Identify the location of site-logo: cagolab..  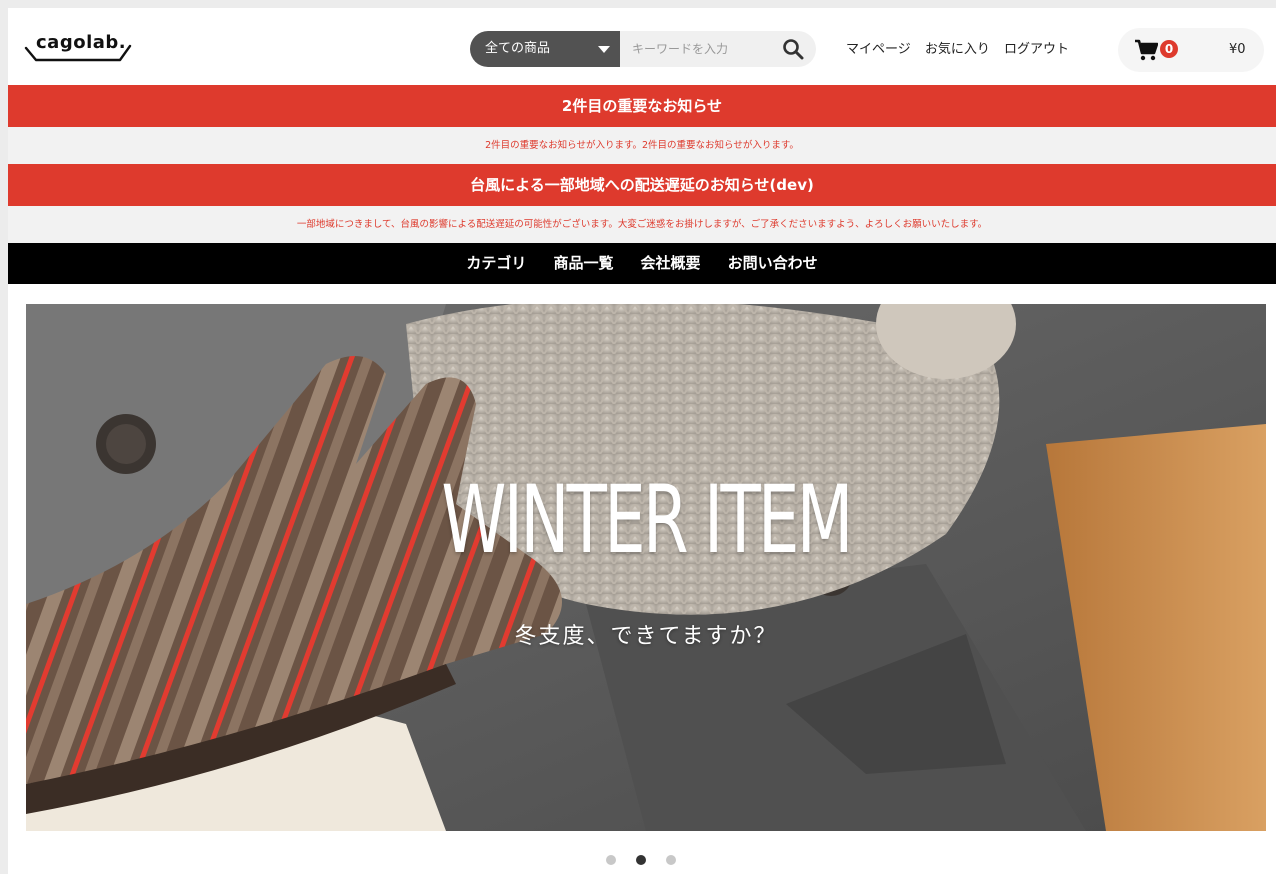
(80, 47).